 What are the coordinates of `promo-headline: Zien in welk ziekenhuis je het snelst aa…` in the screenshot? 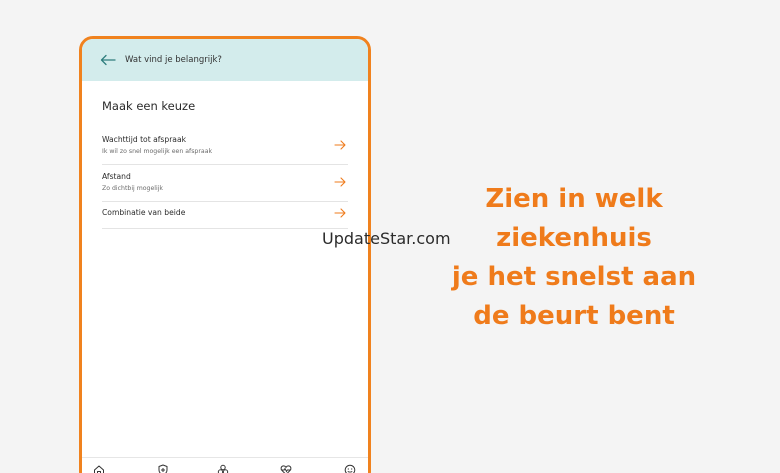 It's located at (574, 258).